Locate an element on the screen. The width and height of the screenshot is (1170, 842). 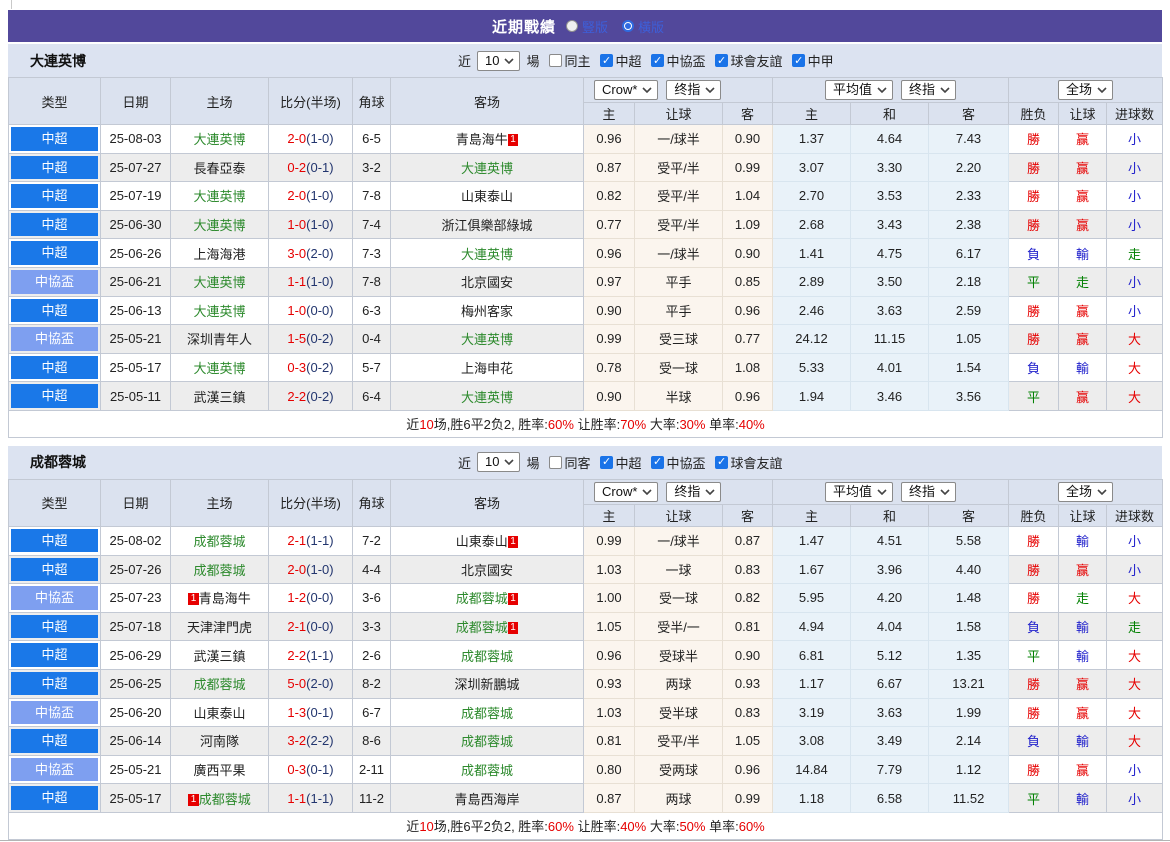
radio-horizontal-label: 橫版 is located at coordinates (651, 26).